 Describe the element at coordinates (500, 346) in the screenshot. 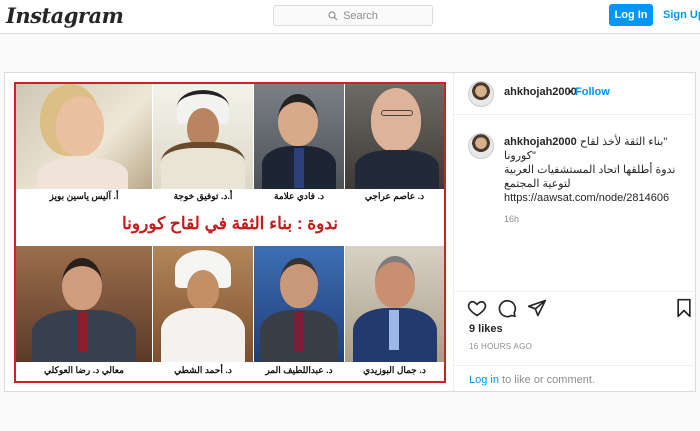

I see `post-timestamp: 16 HOURS AGO` at that location.